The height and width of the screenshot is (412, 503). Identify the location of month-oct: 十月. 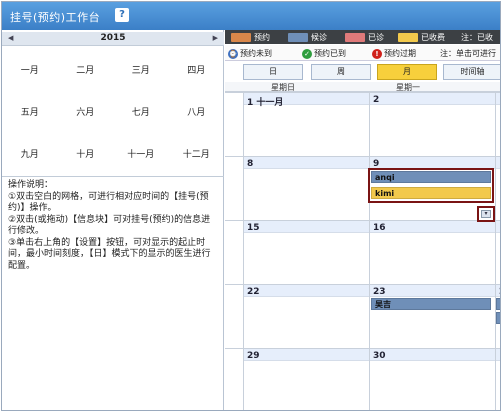
(86, 153).